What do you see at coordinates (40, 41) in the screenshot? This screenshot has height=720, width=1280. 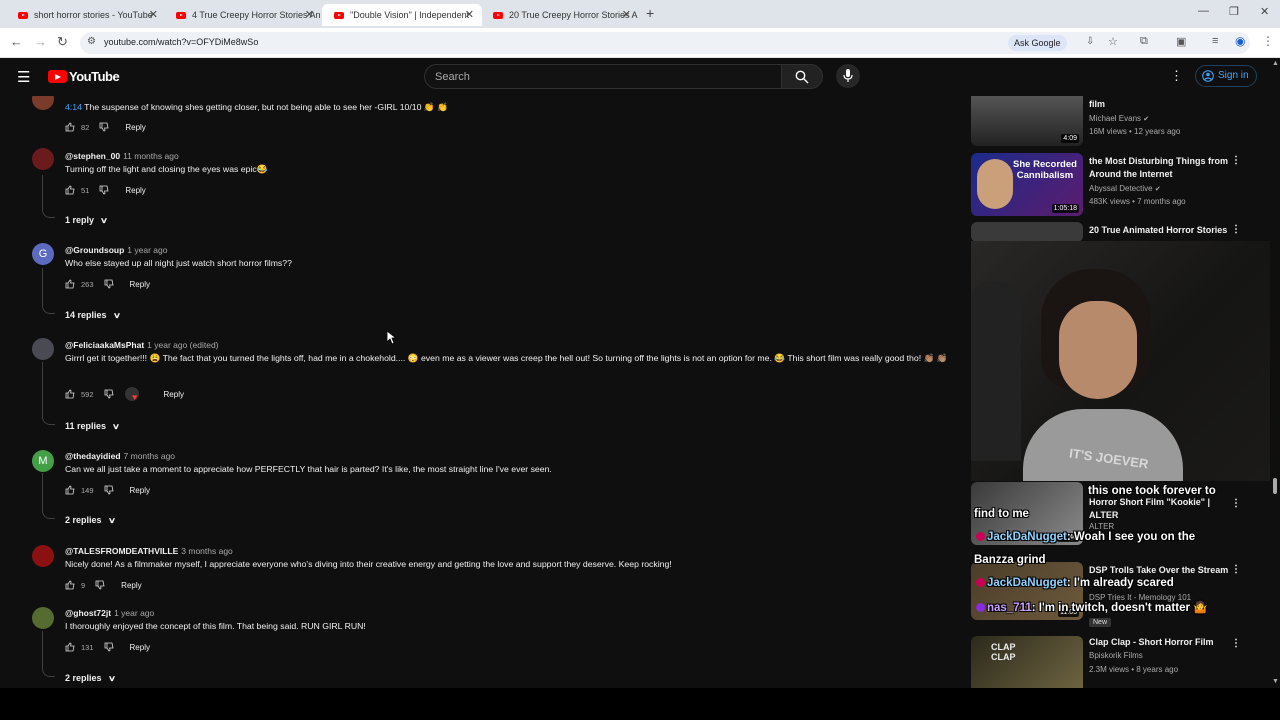 I see `forward-icon: →` at bounding box center [40, 41].